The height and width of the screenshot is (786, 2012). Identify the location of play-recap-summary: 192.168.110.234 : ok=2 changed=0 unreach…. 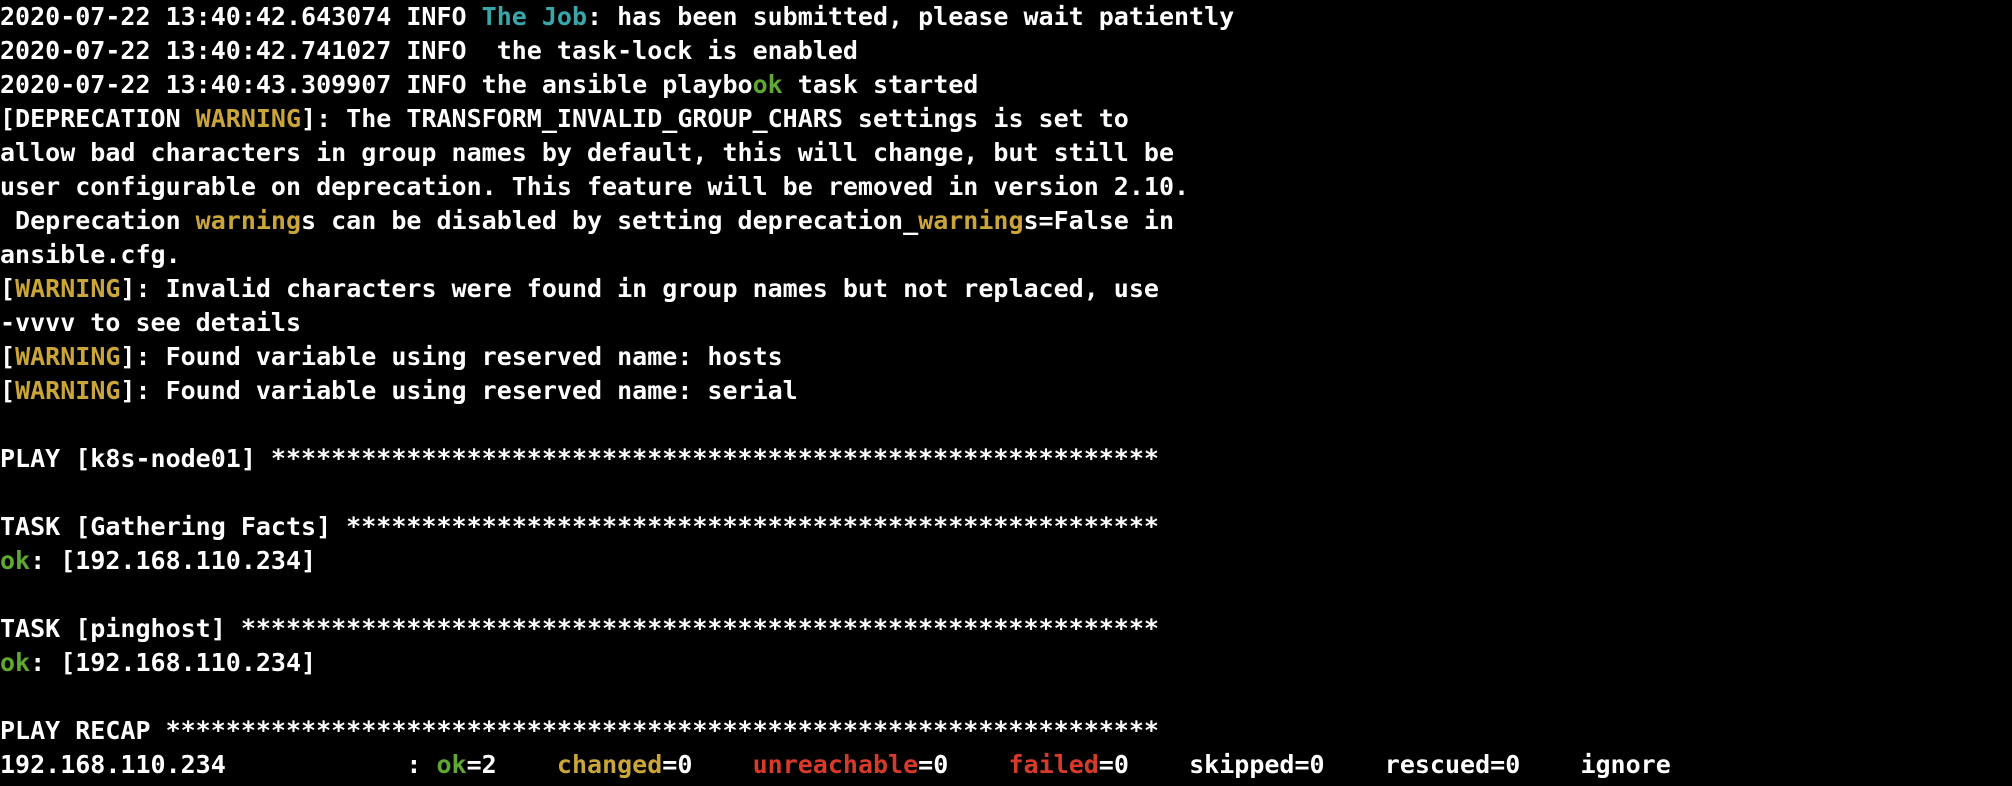
(1006, 765).